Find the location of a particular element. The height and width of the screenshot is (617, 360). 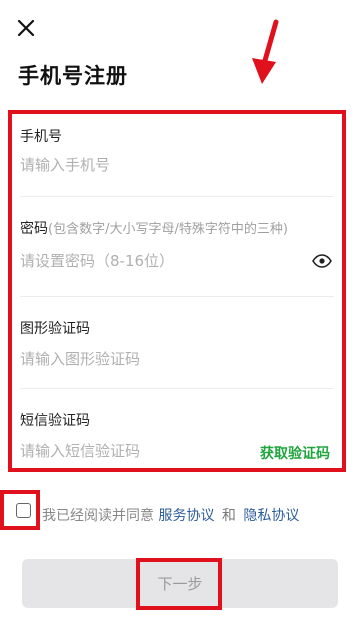

get-code-button: 获取验证码 is located at coordinates (295, 453).